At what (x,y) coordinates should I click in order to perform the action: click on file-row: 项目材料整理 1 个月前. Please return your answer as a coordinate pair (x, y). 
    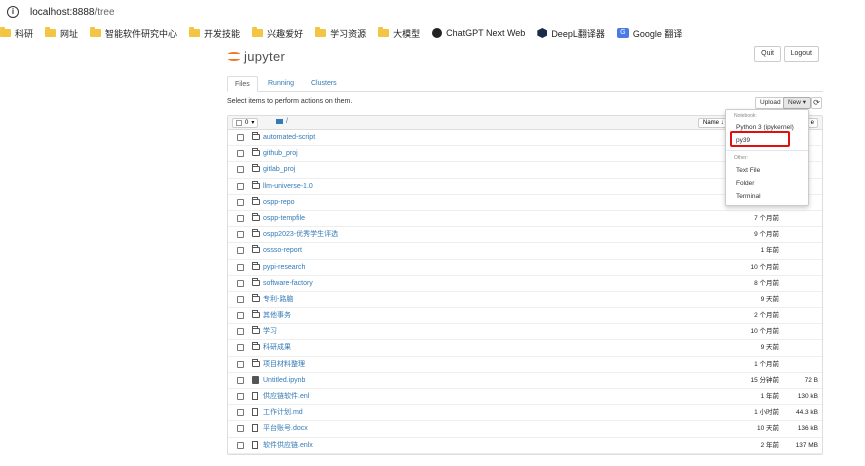
    Looking at the image, I should click on (525, 365).